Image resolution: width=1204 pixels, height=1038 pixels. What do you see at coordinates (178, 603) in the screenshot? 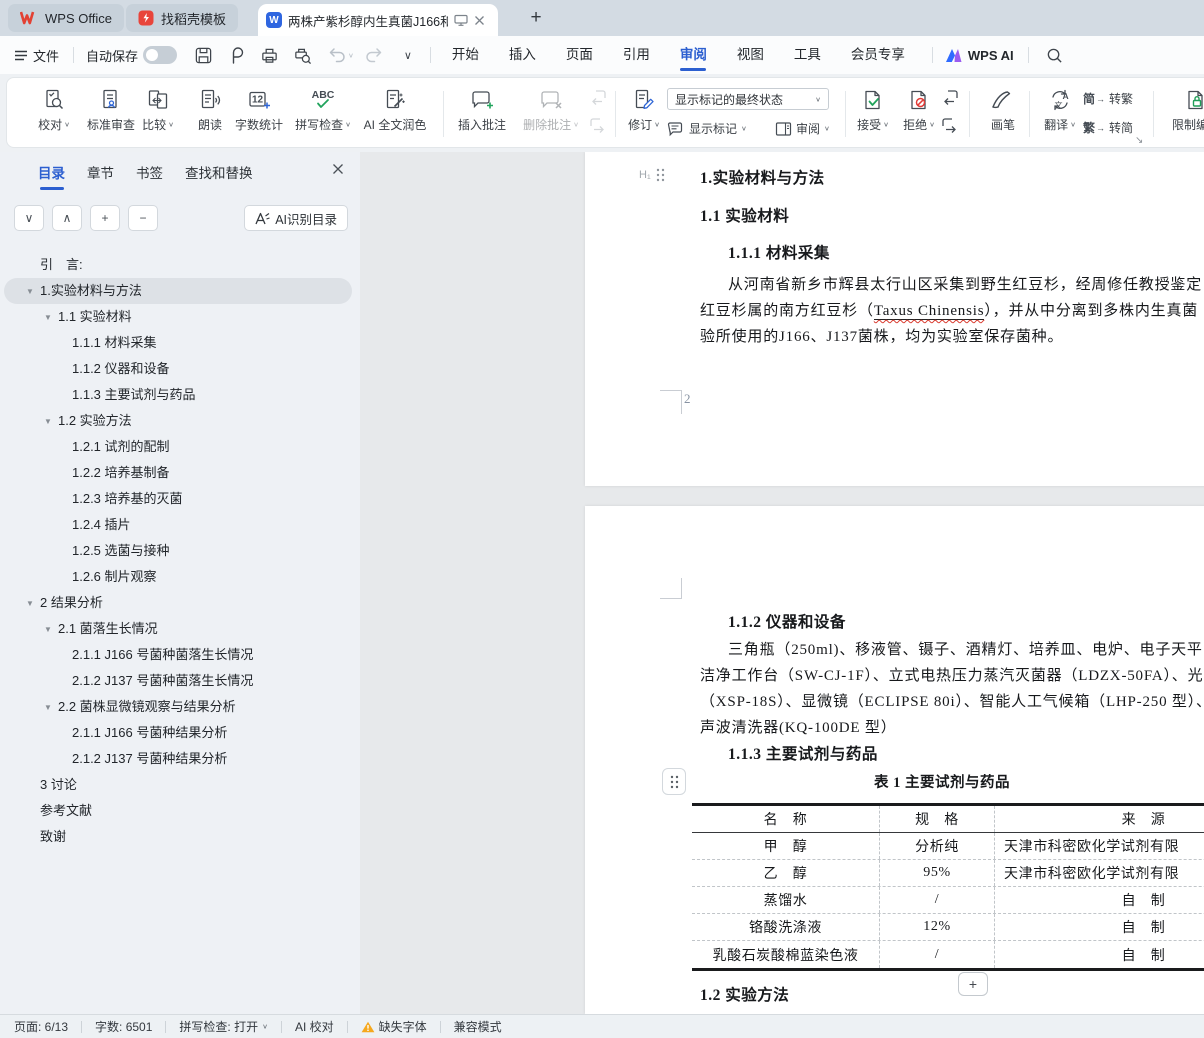
I see `toc-item: ▼ 2 结果分析` at bounding box center [178, 603].